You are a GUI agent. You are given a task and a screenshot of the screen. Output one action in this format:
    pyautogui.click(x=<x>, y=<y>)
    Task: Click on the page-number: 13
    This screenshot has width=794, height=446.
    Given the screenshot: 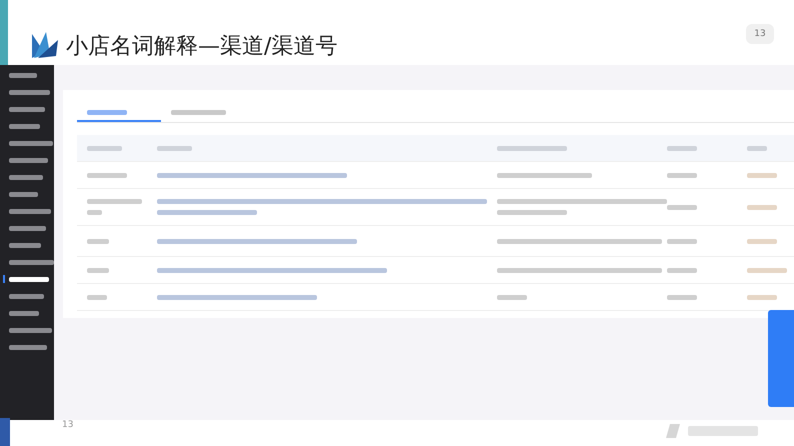 What is the action you would take?
    pyautogui.click(x=760, y=34)
    